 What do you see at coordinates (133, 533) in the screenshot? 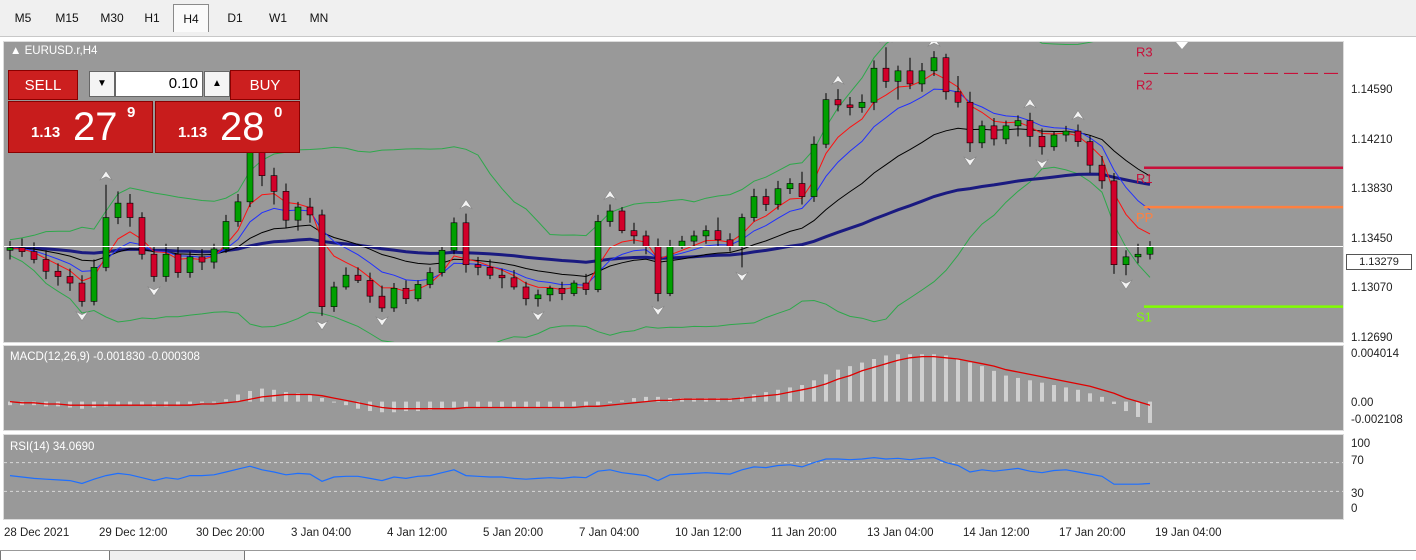
I see `time-tick: 29 Dec 12:00` at bounding box center [133, 533].